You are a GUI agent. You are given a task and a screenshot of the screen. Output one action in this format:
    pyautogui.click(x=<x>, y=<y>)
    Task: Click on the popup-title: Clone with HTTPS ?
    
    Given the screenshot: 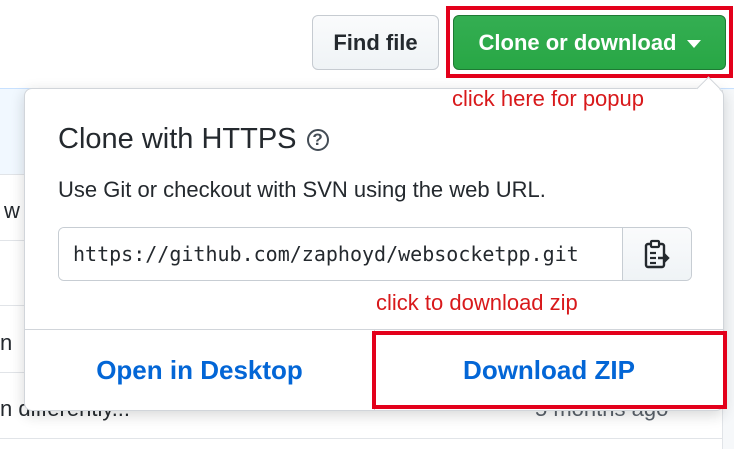 What is the action you would take?
    pyautogui.click(x=193, y=139)
    